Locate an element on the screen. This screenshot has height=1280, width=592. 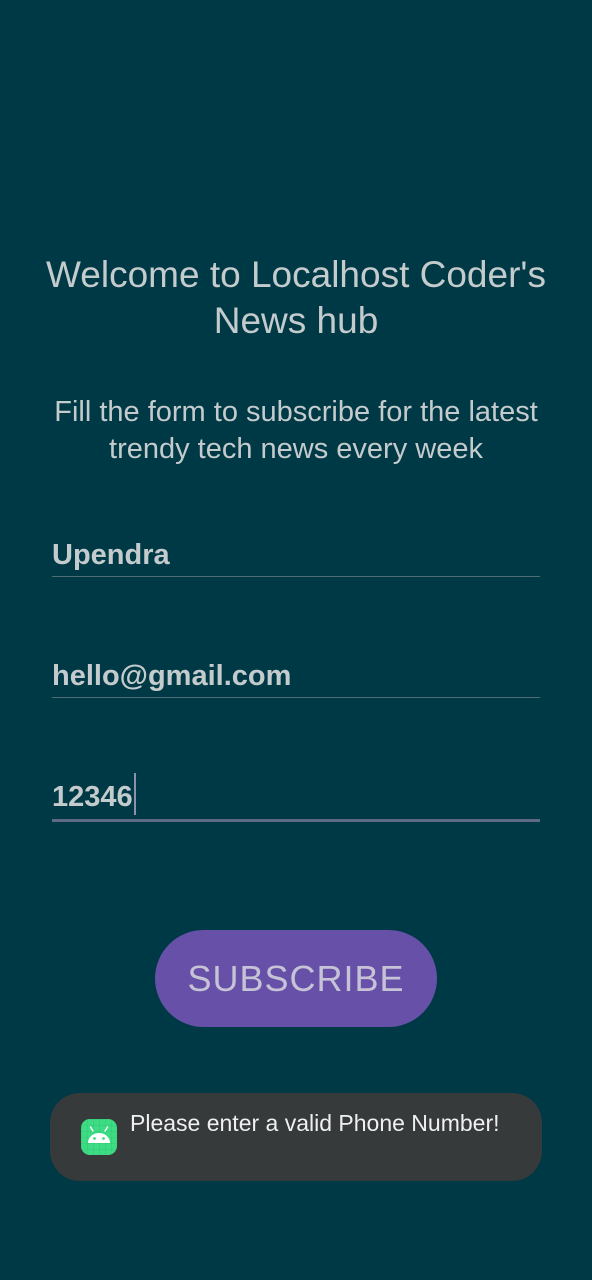
email-field: hello@gmail.com is located at coordinates (296, 673).